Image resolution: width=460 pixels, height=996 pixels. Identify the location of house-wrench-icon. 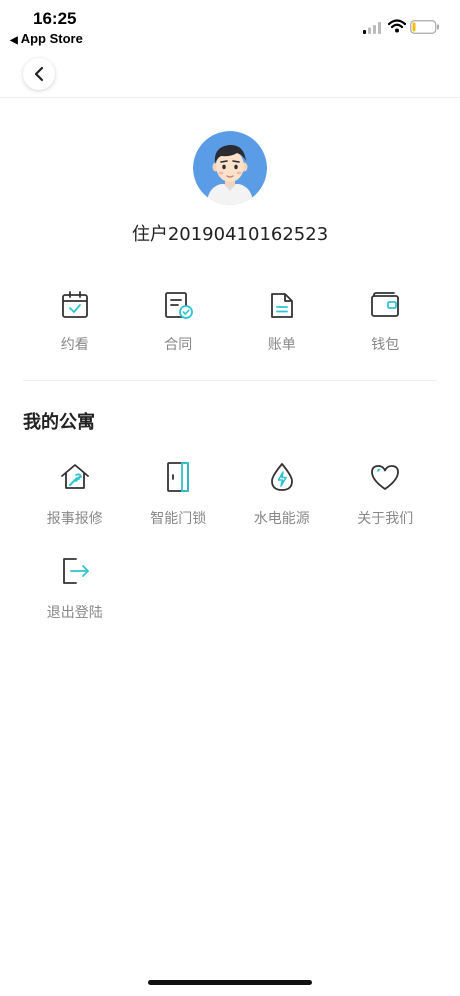
(75, 477).